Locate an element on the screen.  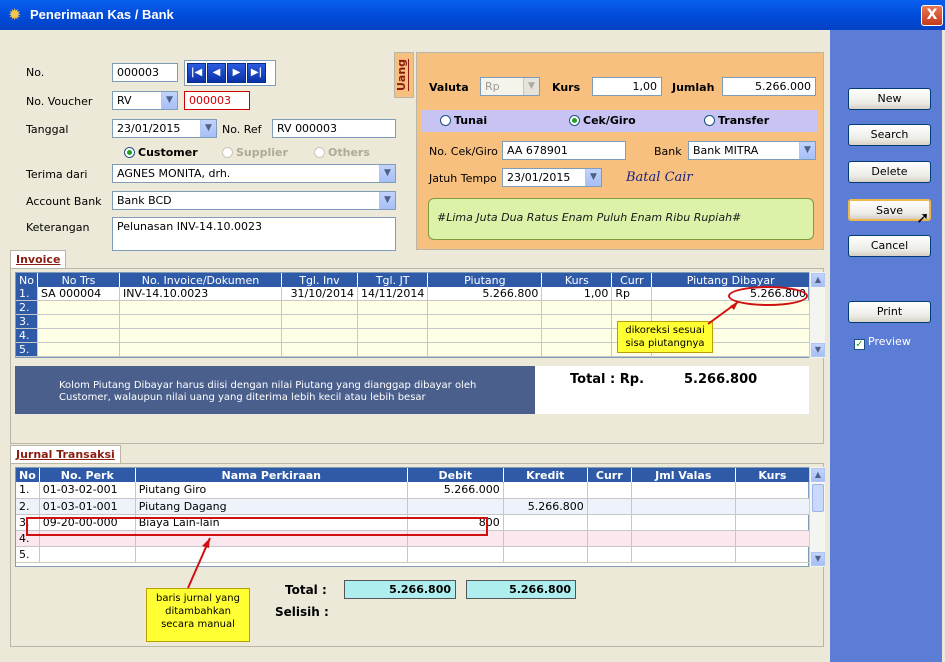
invoice-scrollbar: ▲ ▼ is located at coordinates (817, 315).